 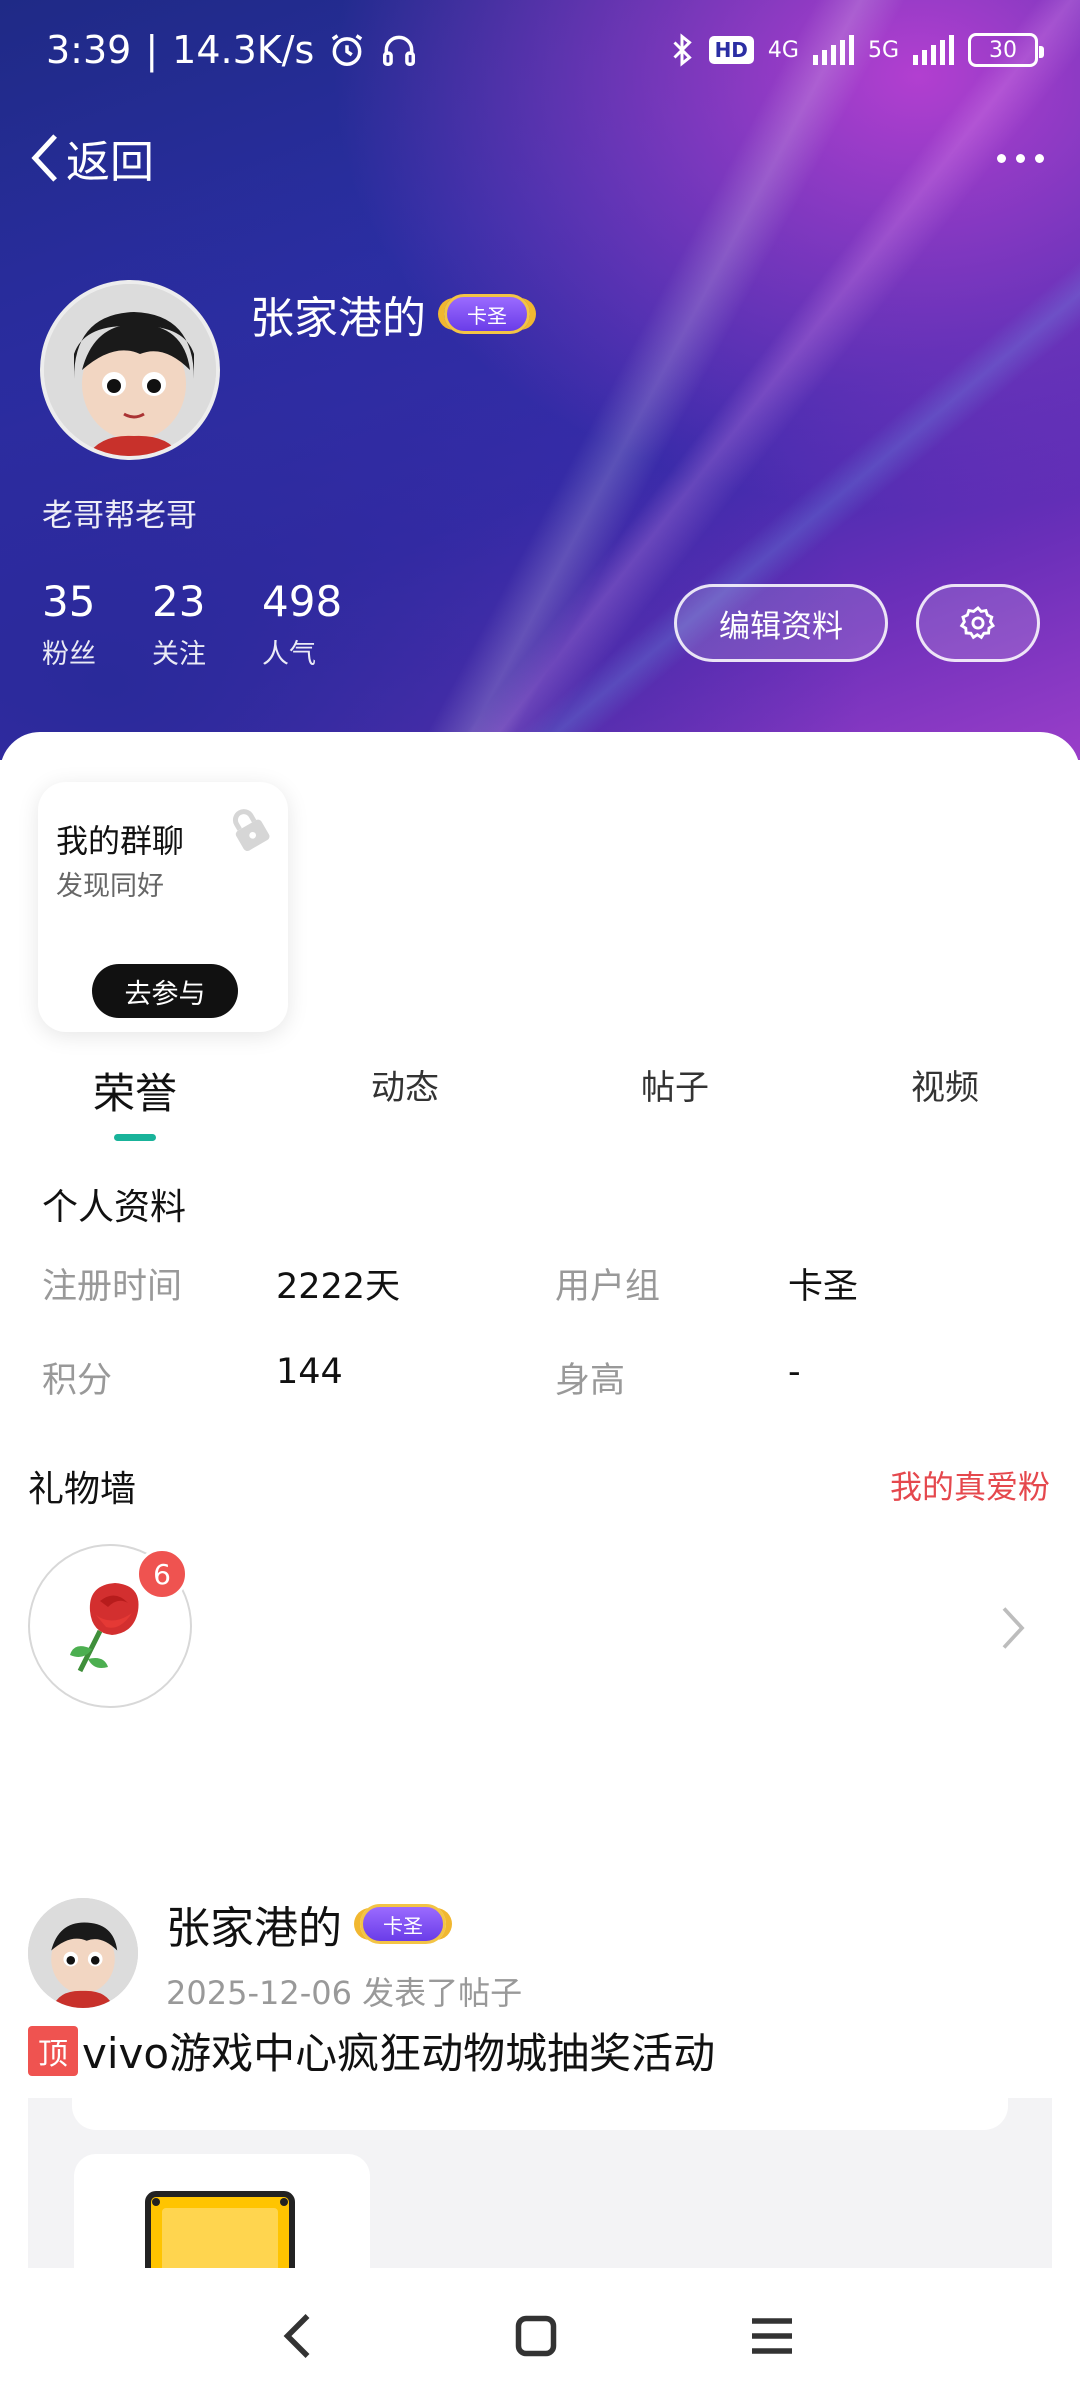 I want to click on hd-badge: HD, so click(x=731, y=50).